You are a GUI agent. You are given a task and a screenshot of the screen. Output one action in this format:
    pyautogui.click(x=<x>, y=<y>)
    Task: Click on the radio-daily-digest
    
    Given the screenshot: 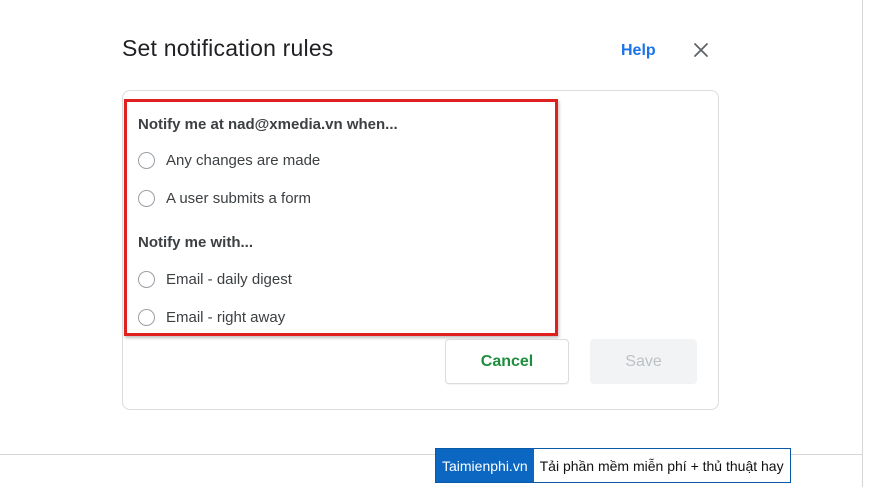 What is the action you would take?
    pyautogui.click(x=146, y=279)
    